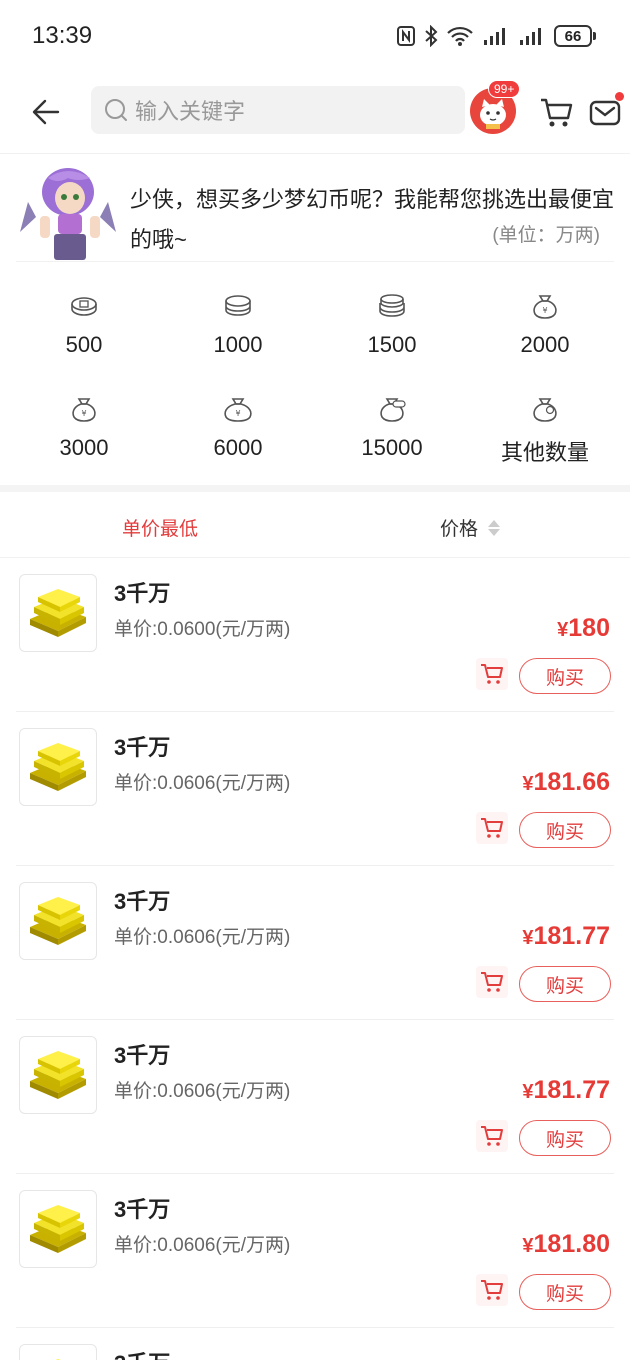  I want to click on quantity-label: 1500, so click(392, 344).